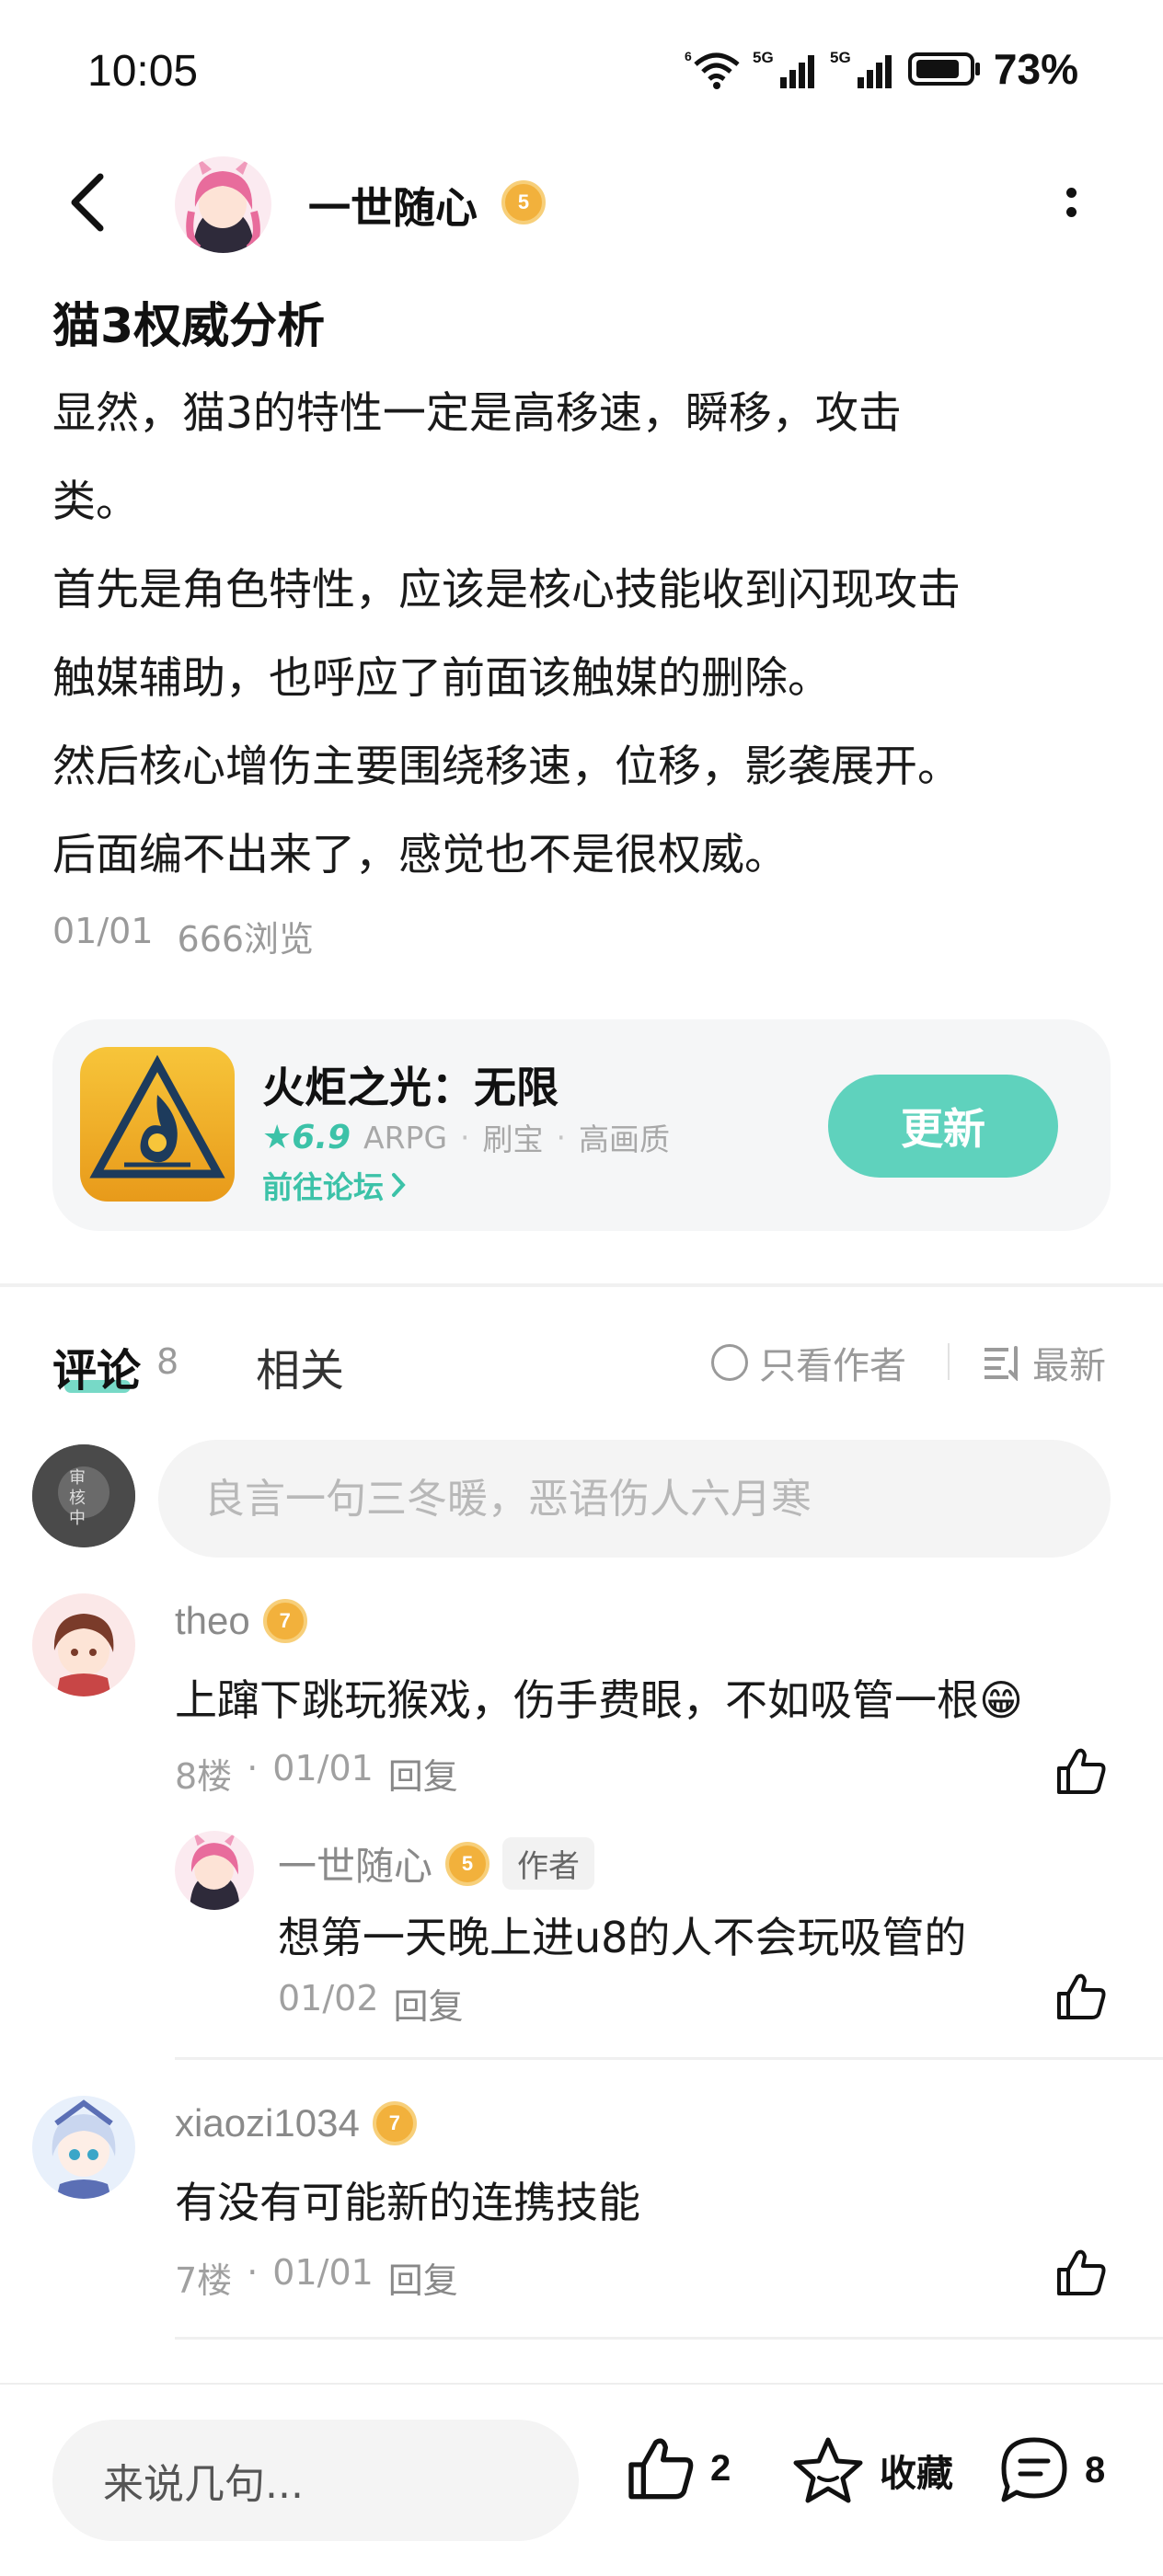 This screenshot has width=1163, height=2576. I want to click on signal-5g-icon: 5G, so click(784, 68).